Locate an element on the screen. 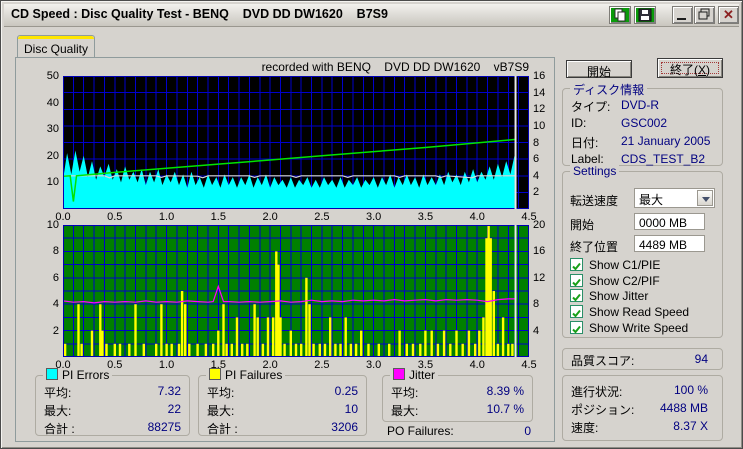  minimize-icon is located at coordinates (681, 19).